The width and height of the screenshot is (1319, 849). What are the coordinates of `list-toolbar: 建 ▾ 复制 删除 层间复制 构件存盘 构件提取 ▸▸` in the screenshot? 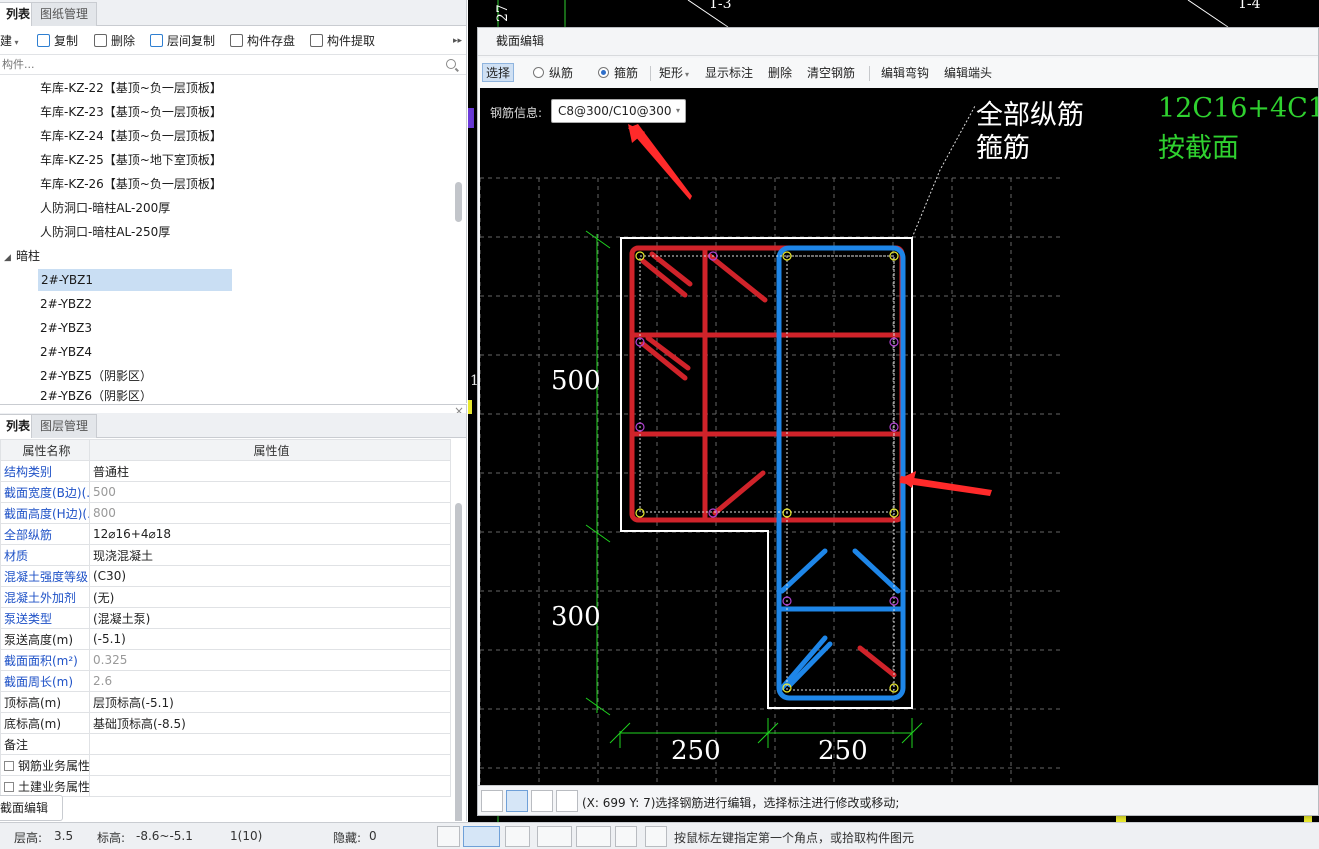 It's located at (233, 40).